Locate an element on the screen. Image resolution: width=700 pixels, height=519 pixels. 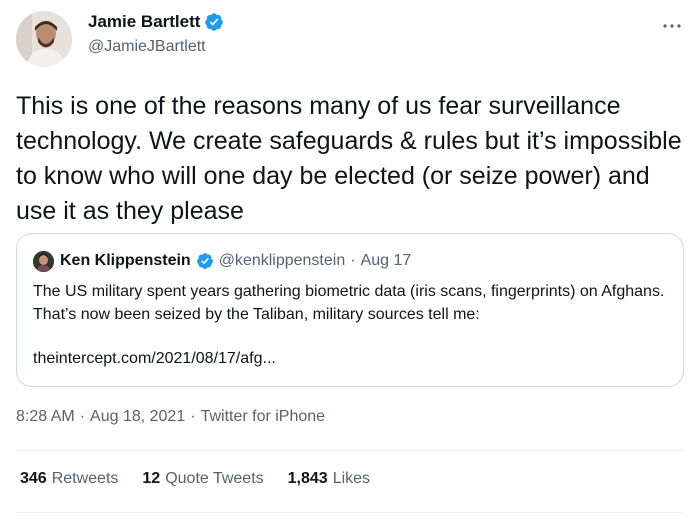
quoted-date: Aug 17 is located at coordinates (386, 260).